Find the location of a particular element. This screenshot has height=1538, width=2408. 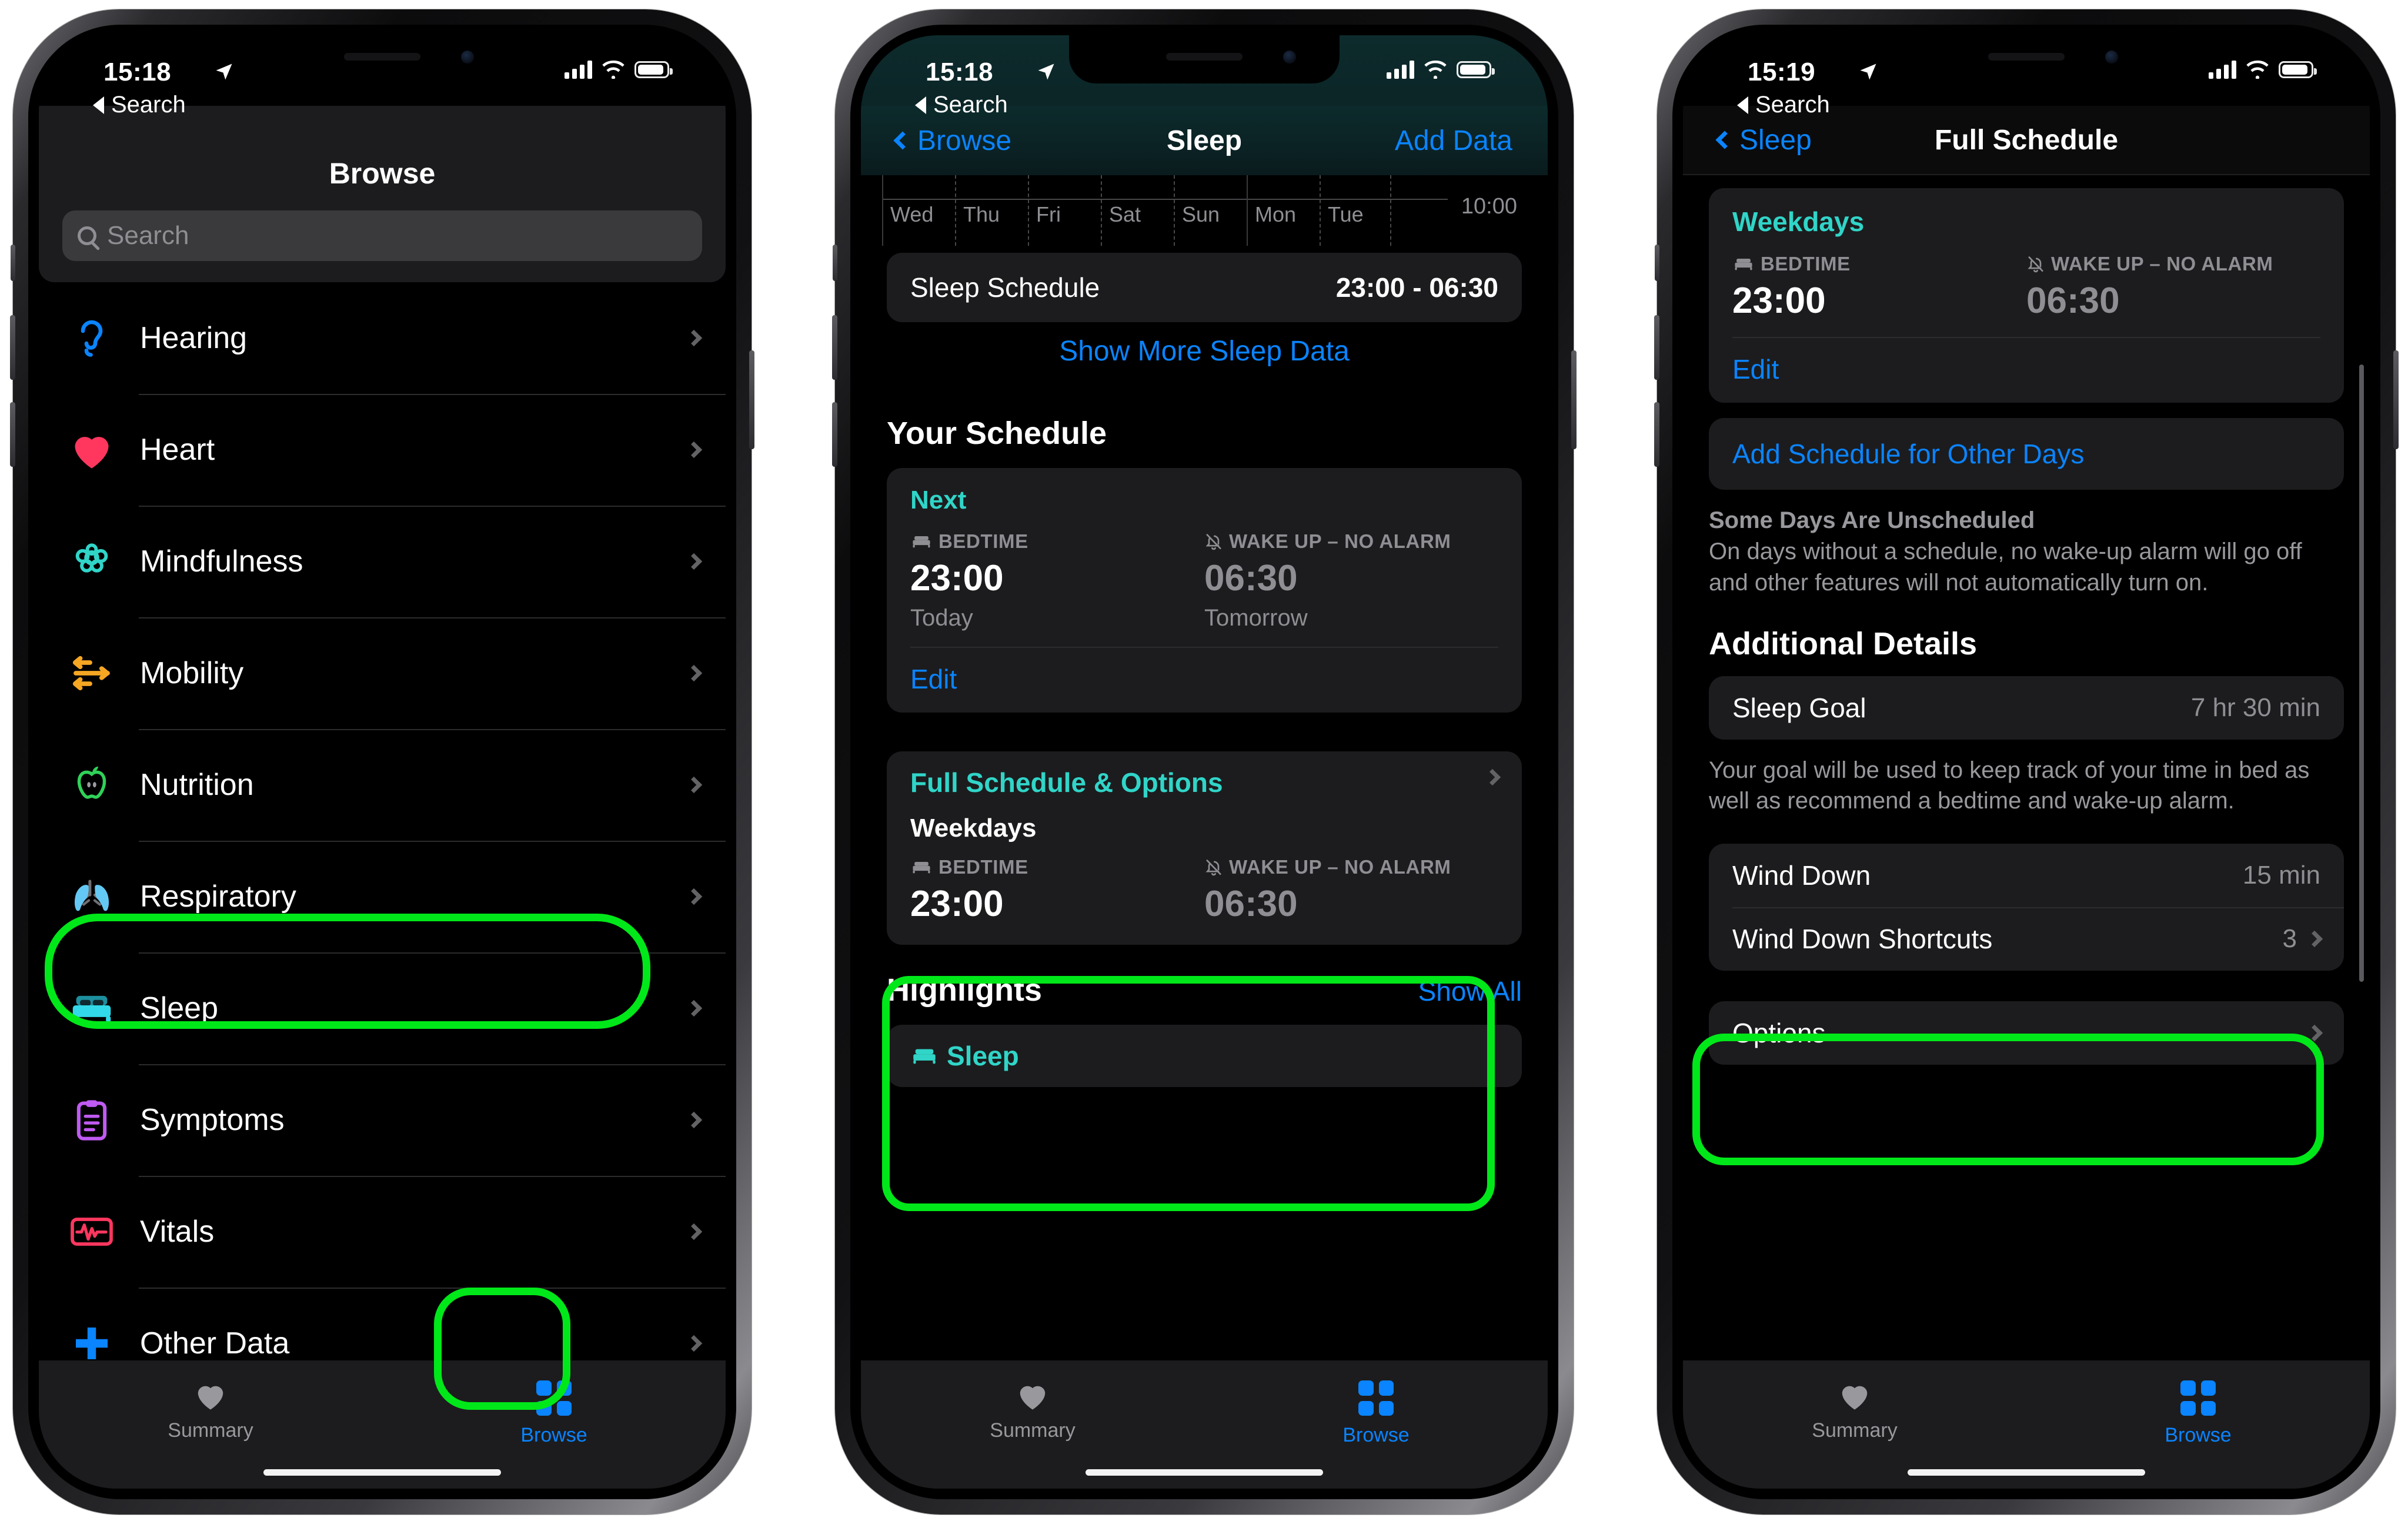

full-schedule-title: Full Schedule & Options is located at coordinates (1066, 782).